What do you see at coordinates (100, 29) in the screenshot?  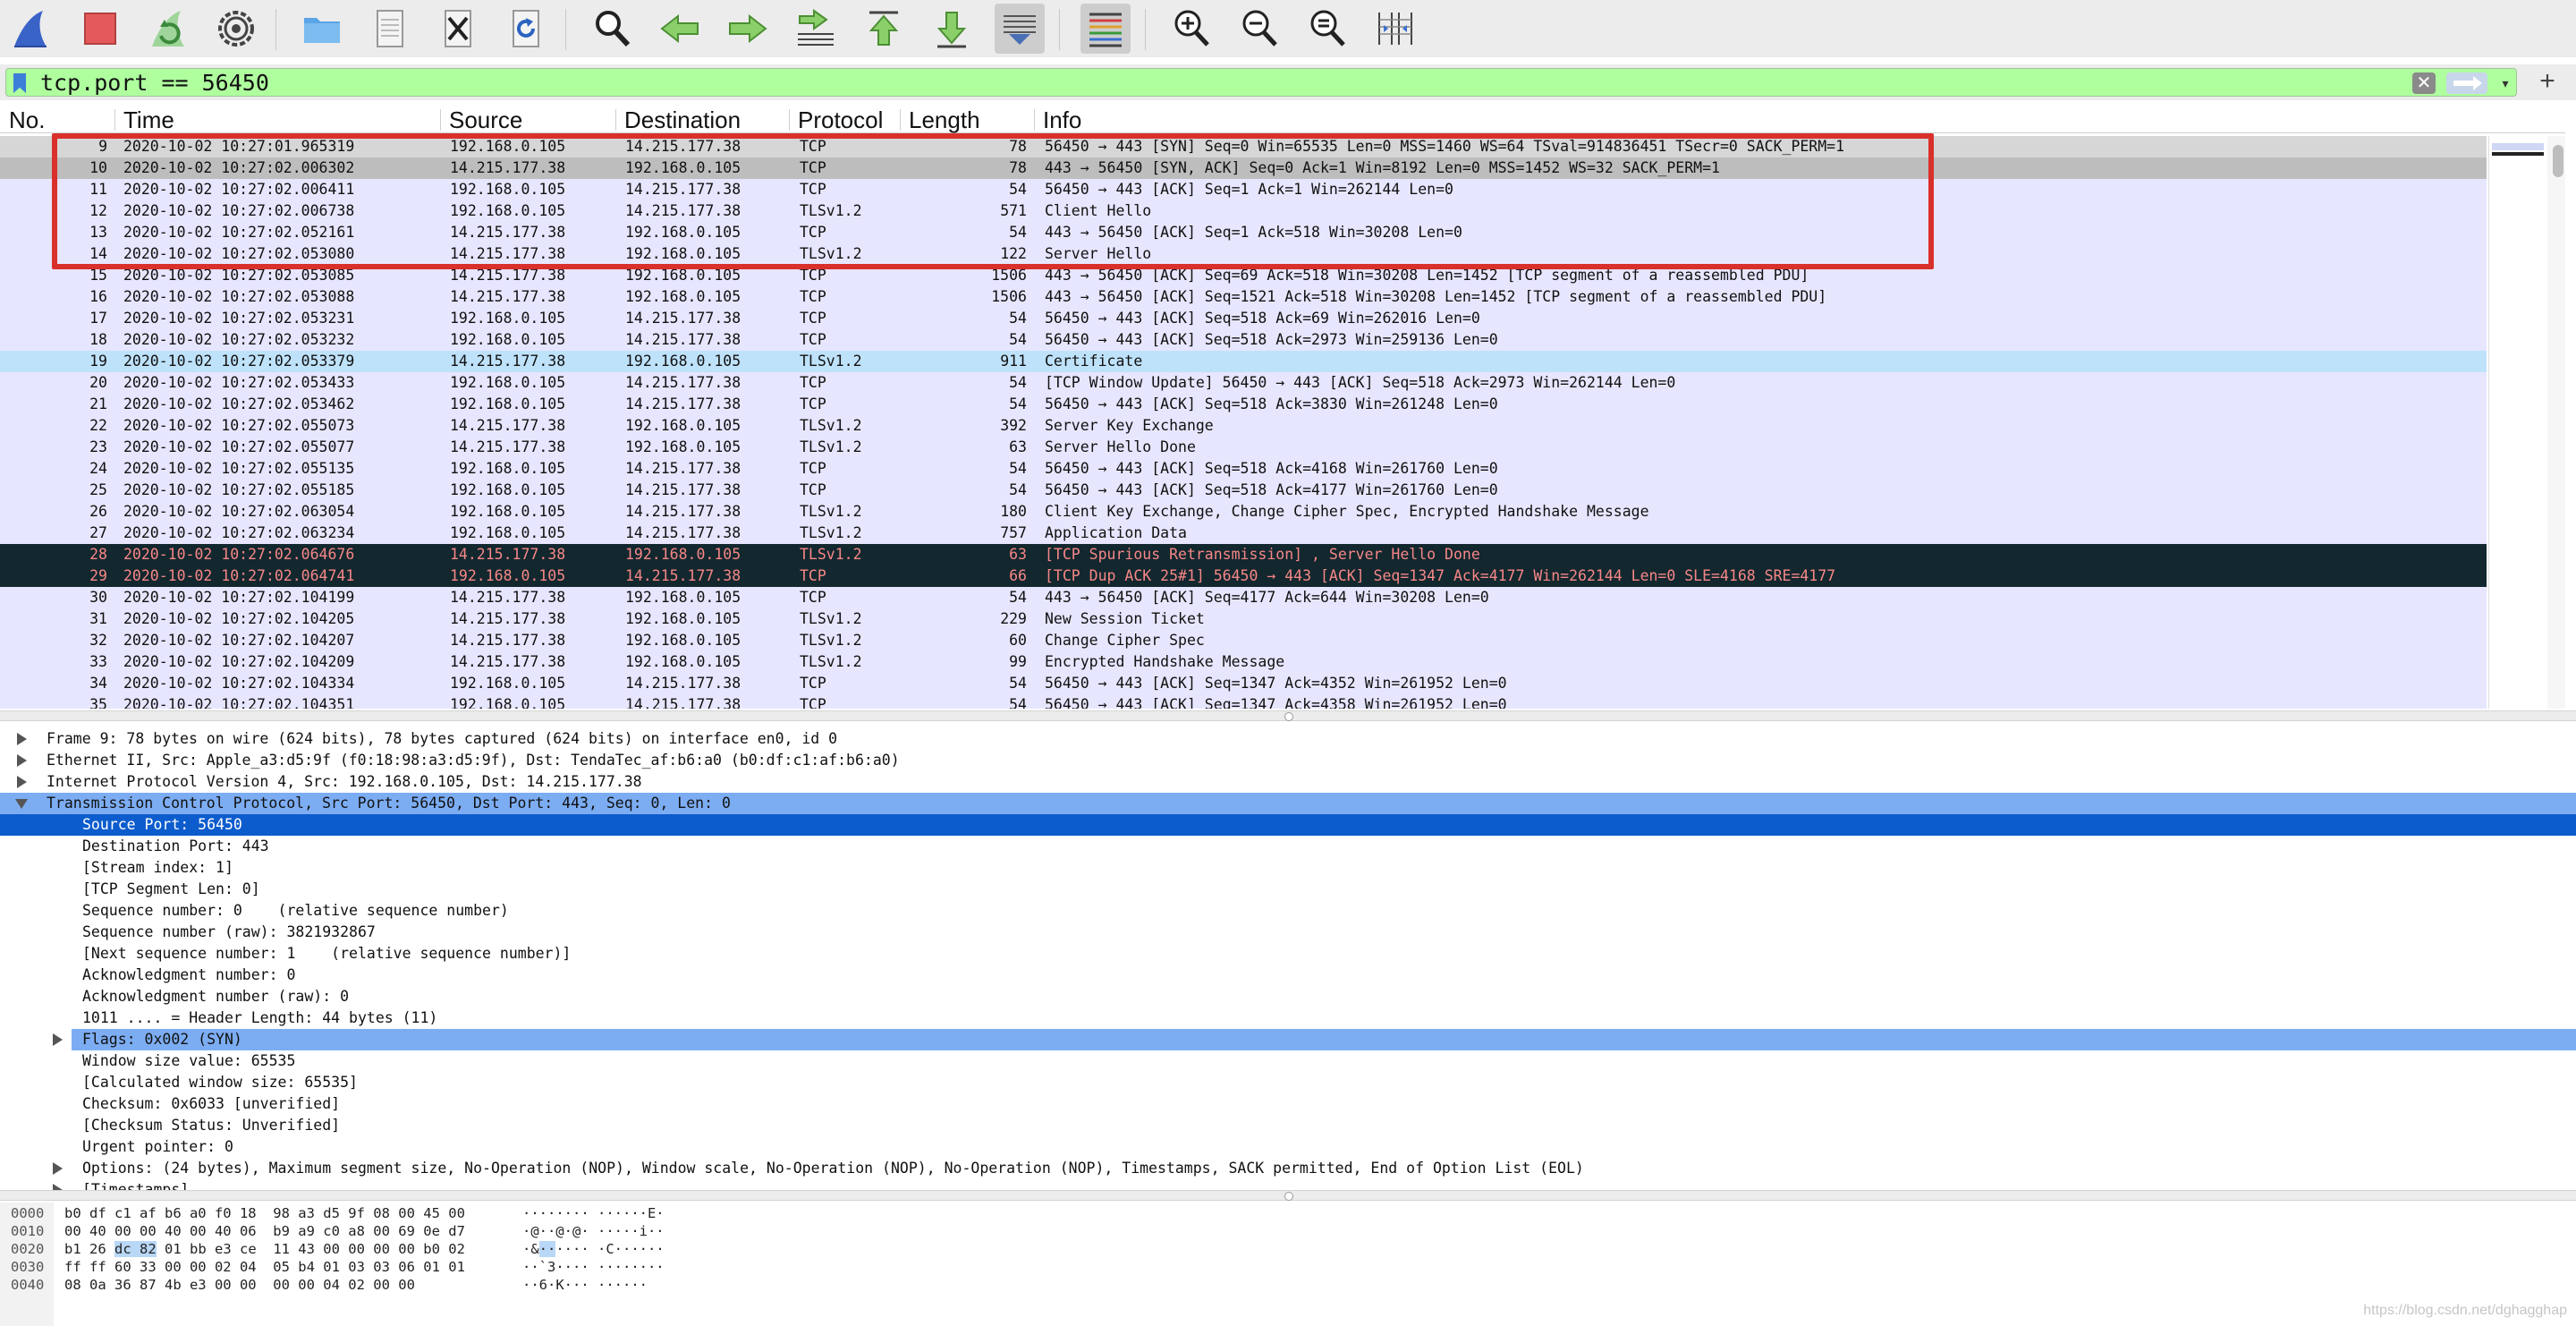 I see `stop-capture-icon` at bounding box center [100, 29].